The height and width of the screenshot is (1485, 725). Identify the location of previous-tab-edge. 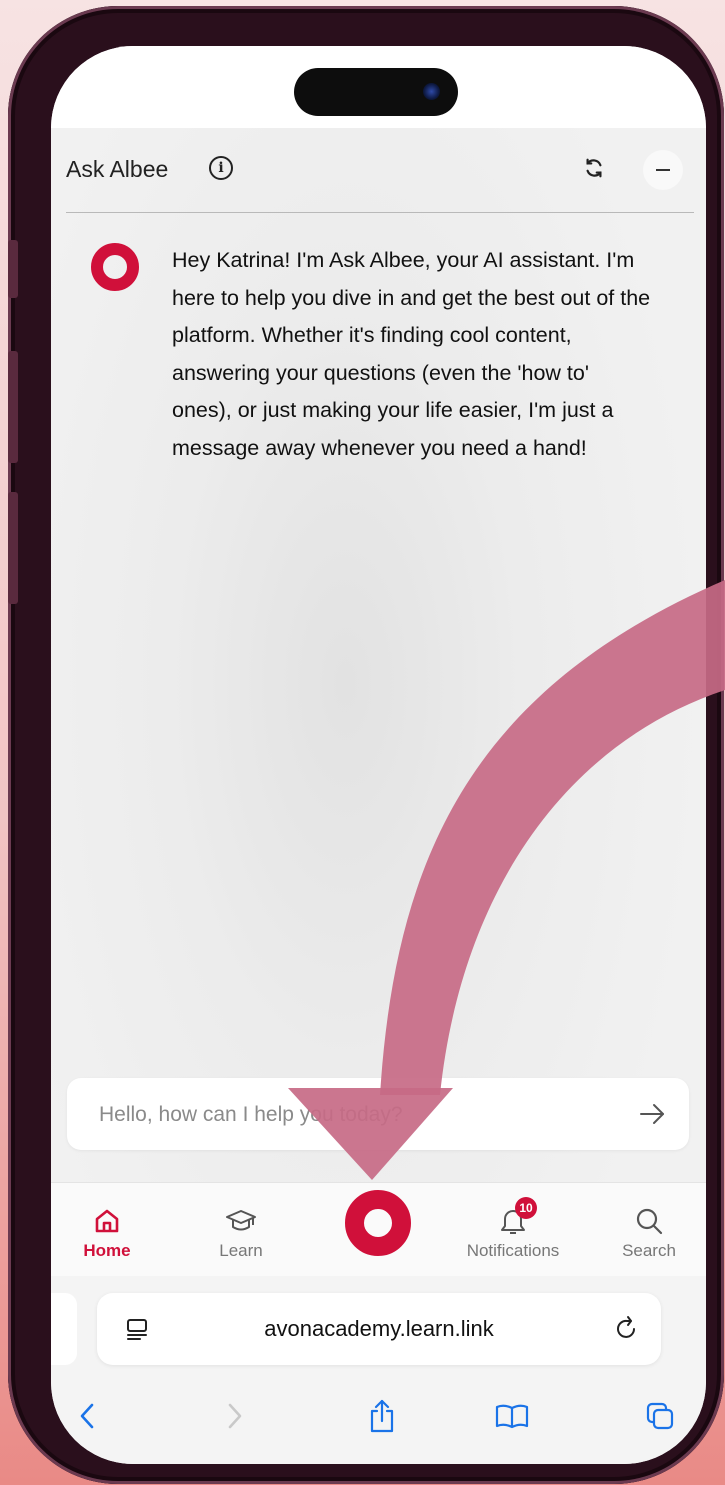
(64, 1329).